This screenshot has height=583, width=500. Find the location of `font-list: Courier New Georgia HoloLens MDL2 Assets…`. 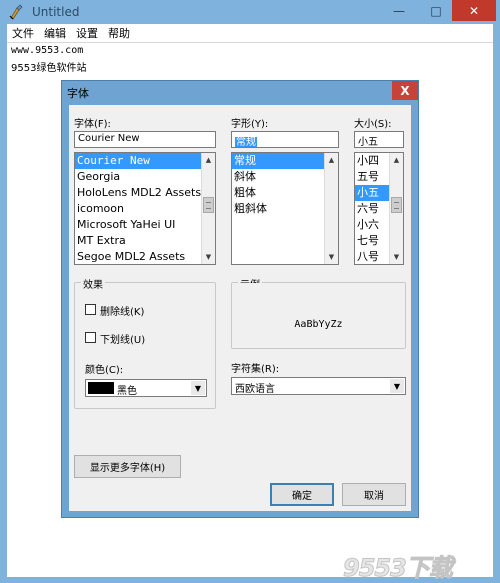

font-list: Courier New Georgia HoloLens MDL2 Assets… is located at coordinates (145, 208).